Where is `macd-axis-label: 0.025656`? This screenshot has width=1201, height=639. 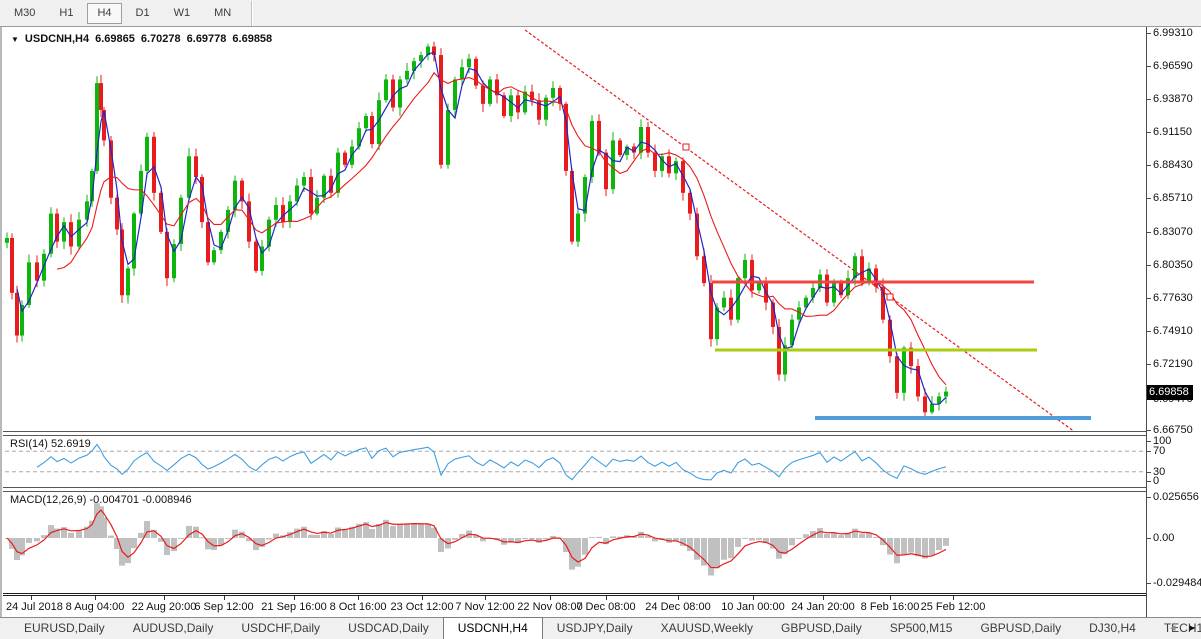 macd-axis-label: 0.025656 is located at coordinates (1172, 497).